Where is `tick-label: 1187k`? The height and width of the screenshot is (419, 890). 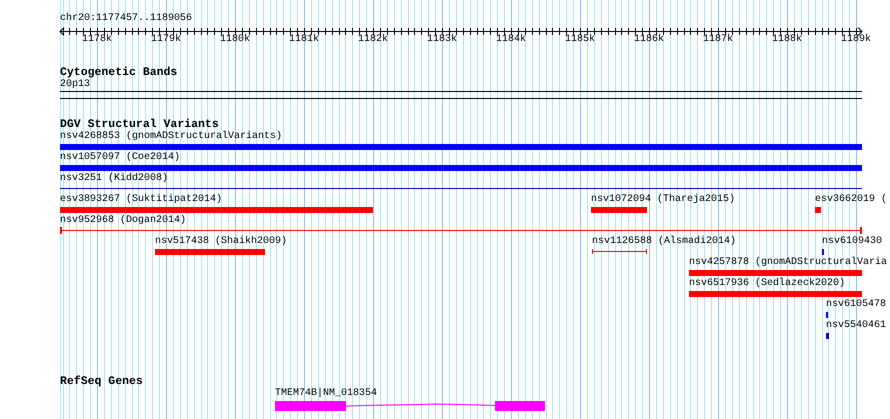
tick-label: 1187k is located at coordinates (718, 40).